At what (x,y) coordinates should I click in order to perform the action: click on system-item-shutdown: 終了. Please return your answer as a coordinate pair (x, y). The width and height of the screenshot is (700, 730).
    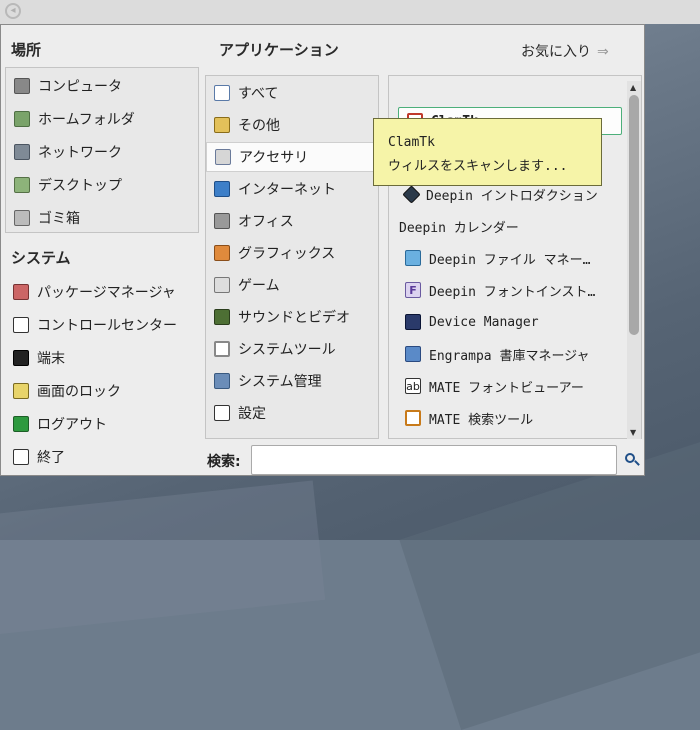
    Looking at the image, I should click on (102, 457).